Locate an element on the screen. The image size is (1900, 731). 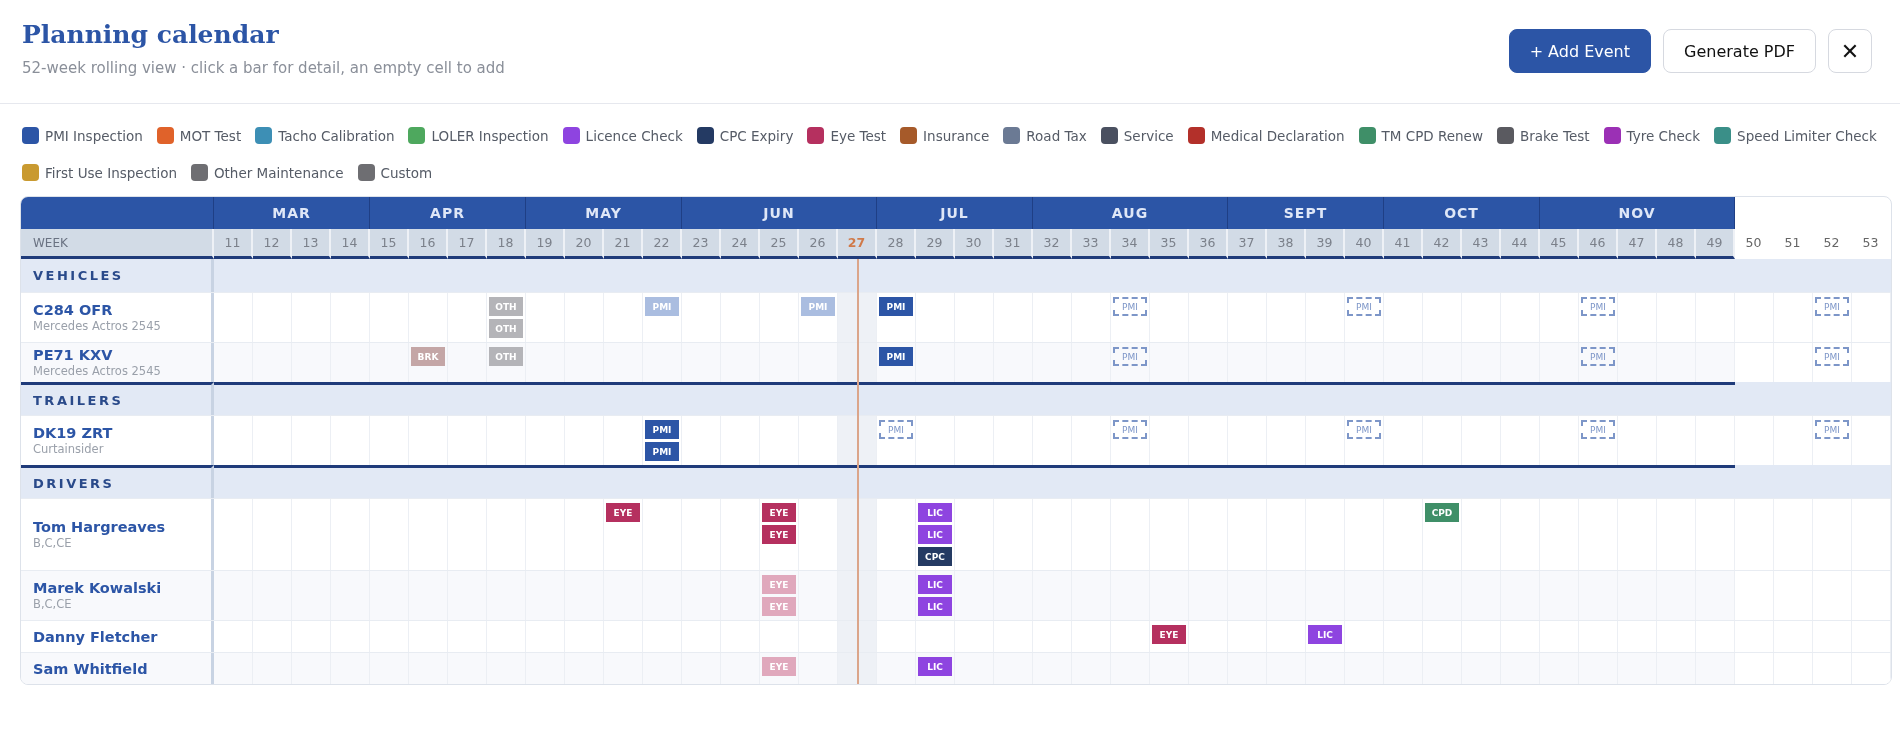
week-cell: OTH is located at coordinates (506, 362).